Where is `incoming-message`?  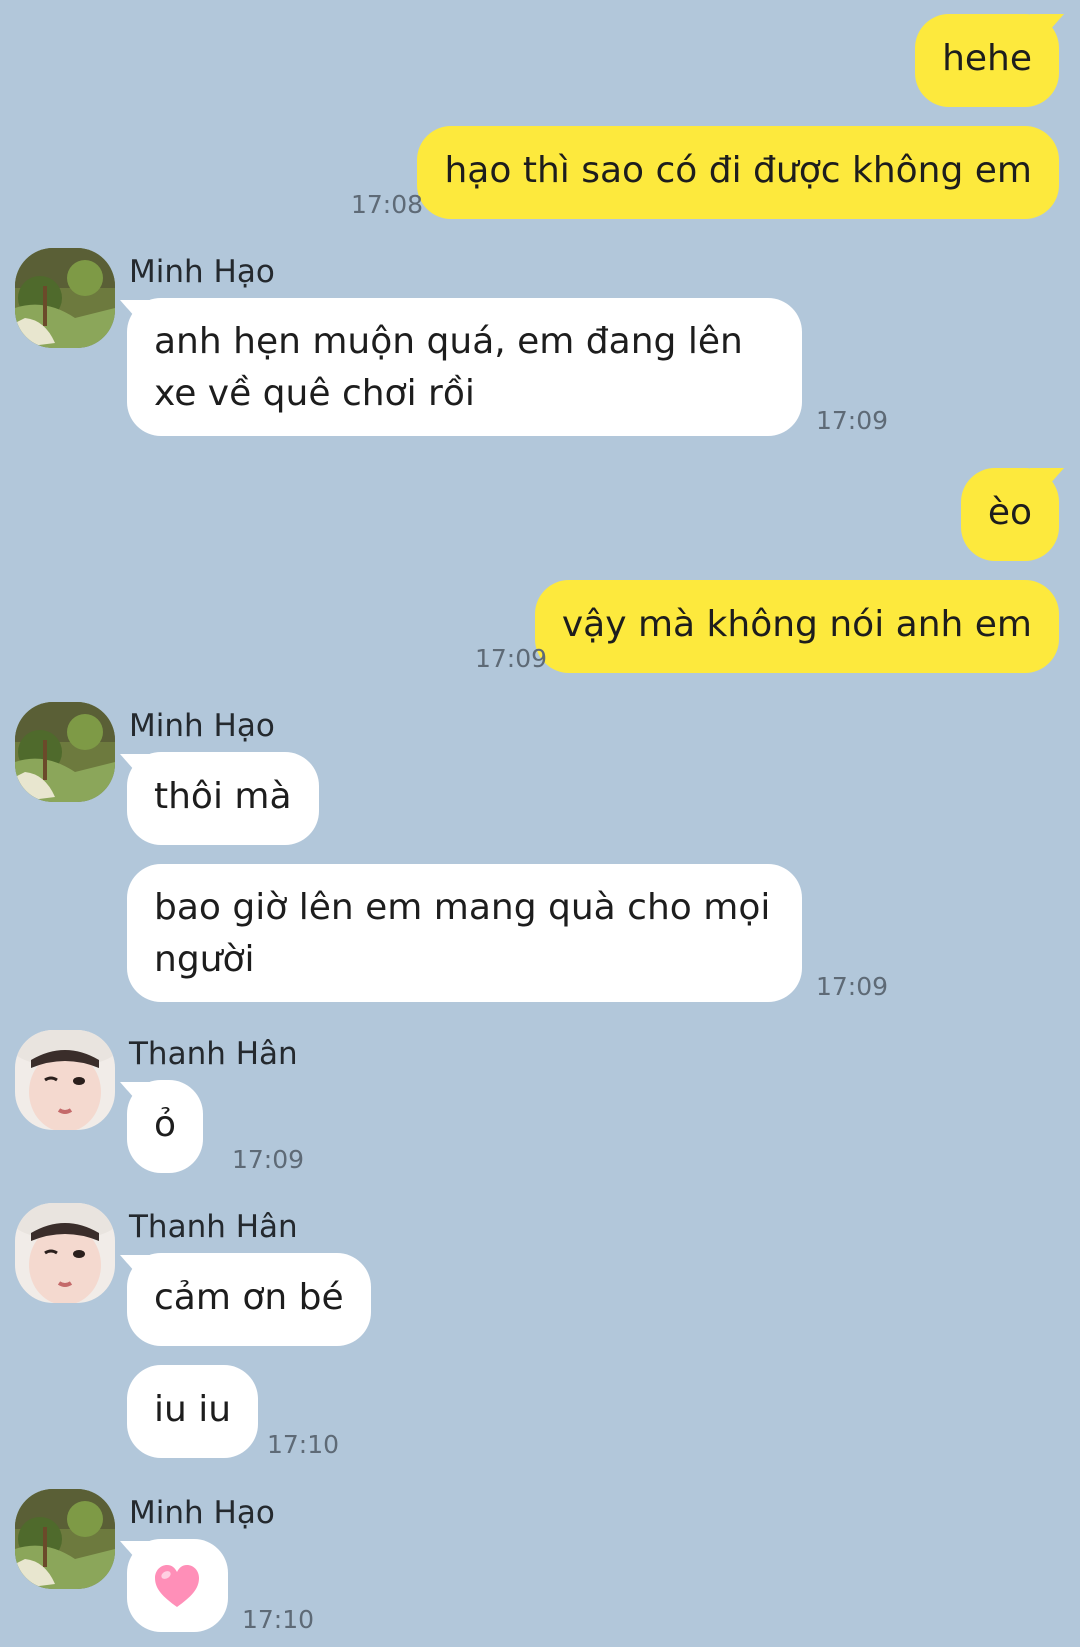
incoming-message is located at coordinates (177, 1585).